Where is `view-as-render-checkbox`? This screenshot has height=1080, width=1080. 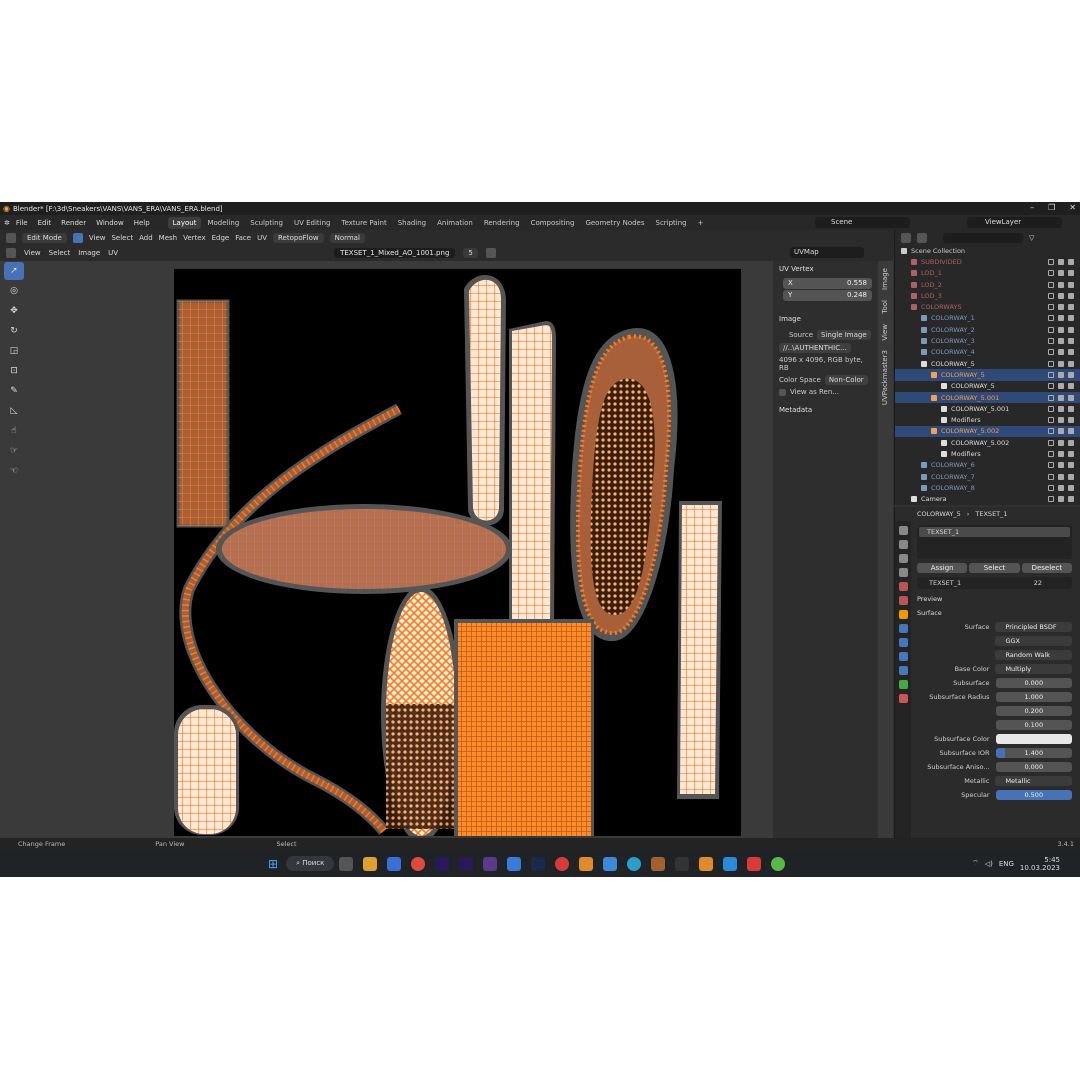
view-as-render-checkbox is located at coordinates (782, 392).